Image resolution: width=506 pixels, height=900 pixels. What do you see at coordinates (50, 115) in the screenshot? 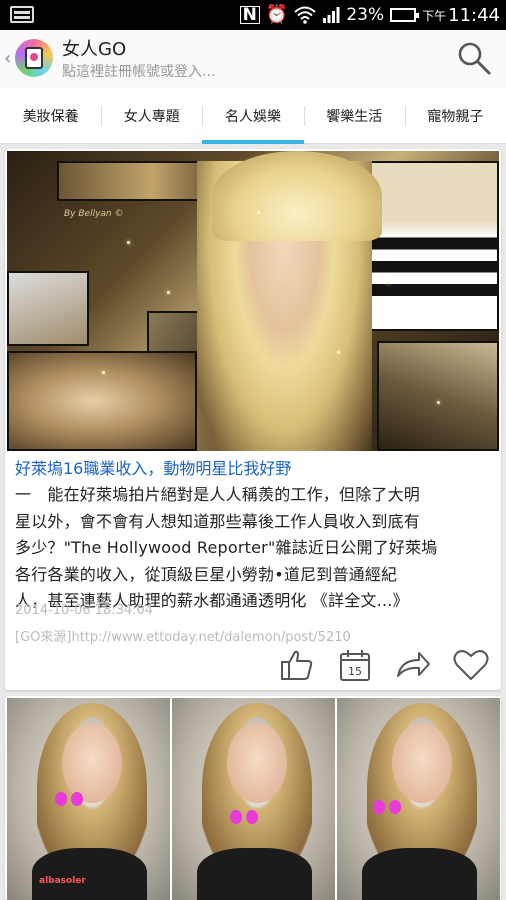
I see `tab-beauty: 美妝保養` at bounding box center [50, 115].